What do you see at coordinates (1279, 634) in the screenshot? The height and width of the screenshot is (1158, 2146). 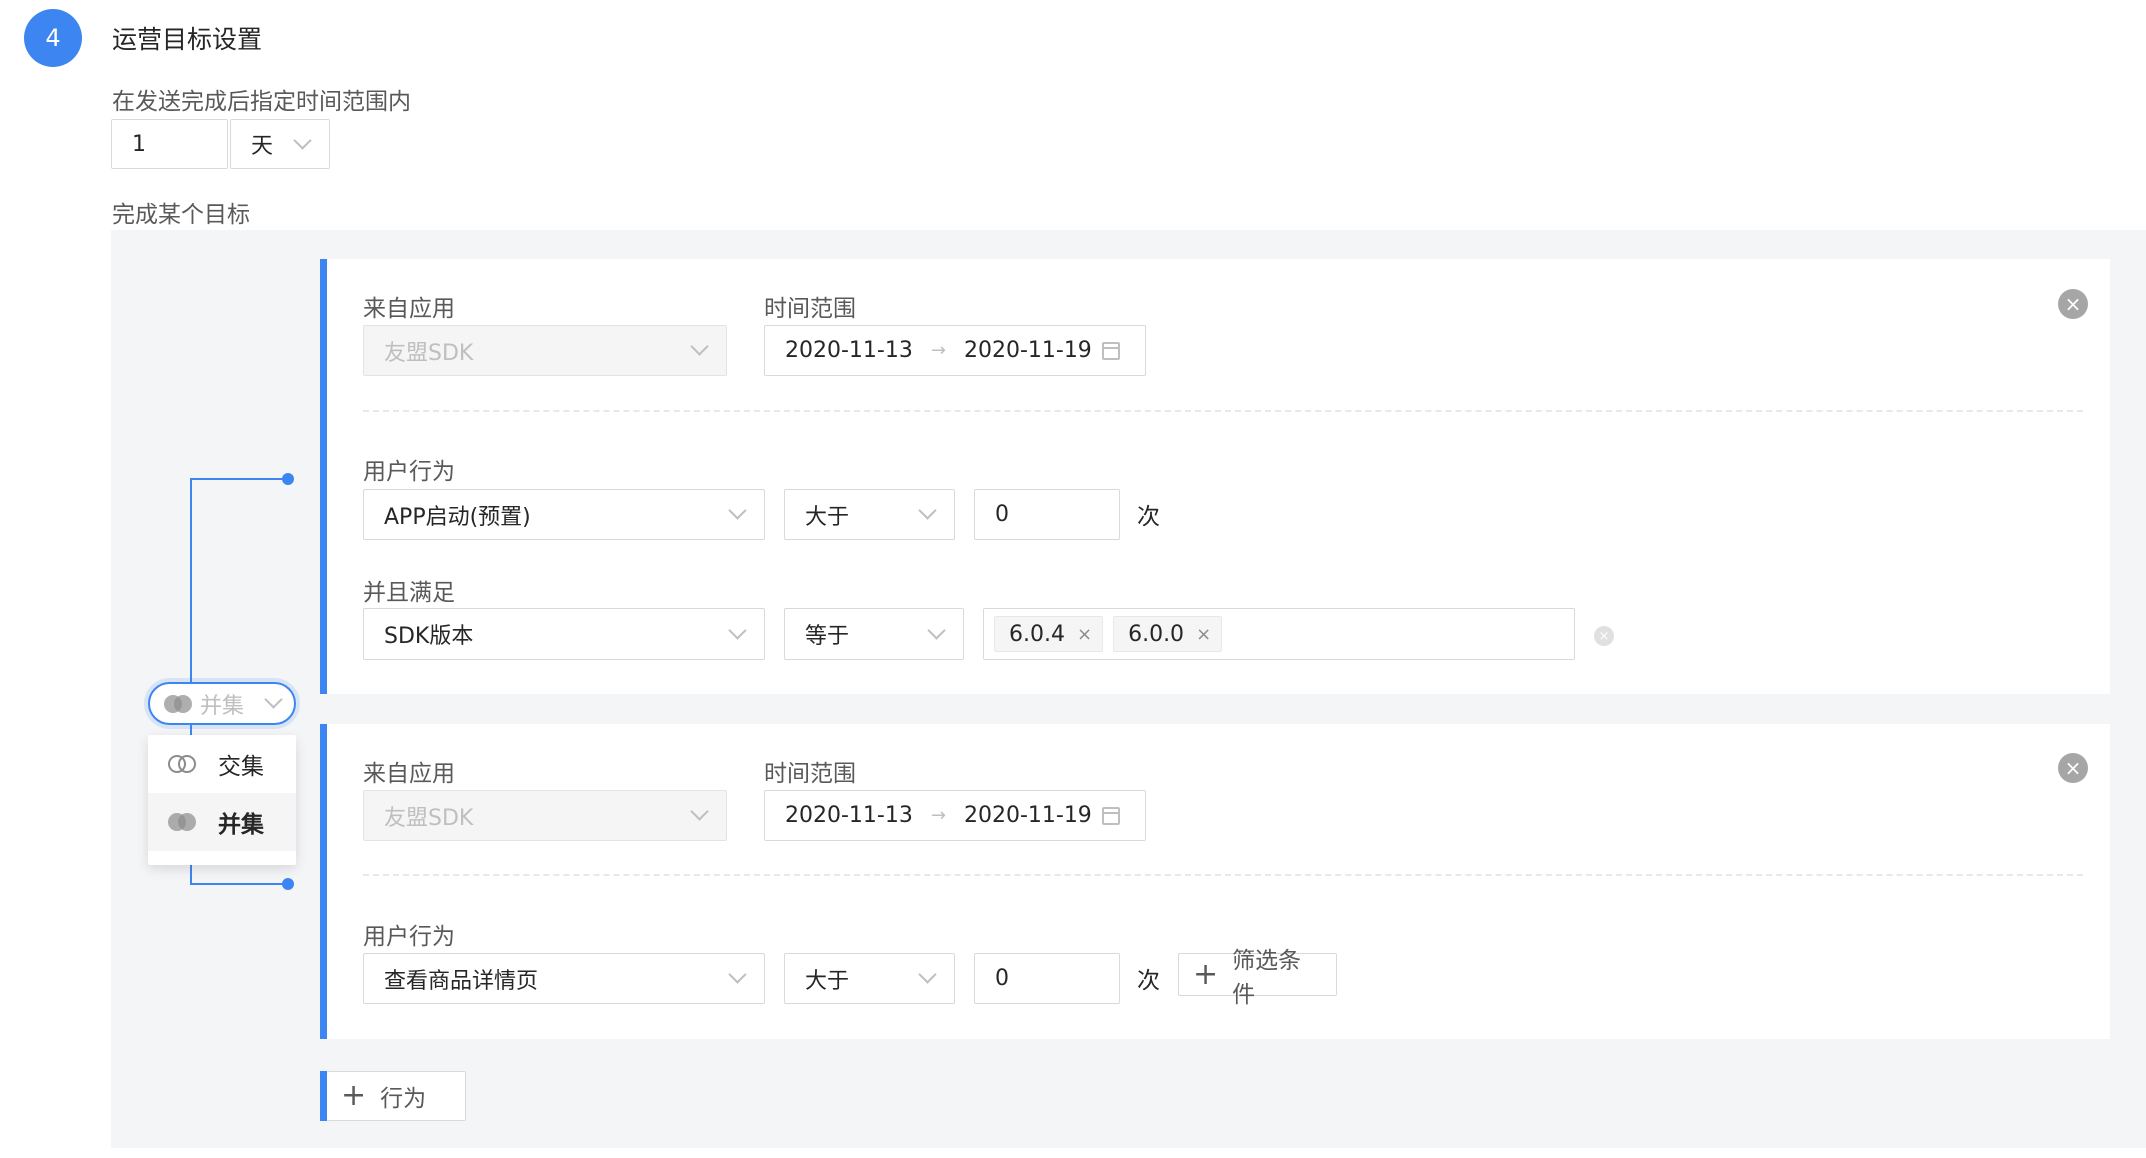 I see `filter-value-multiselect: 6.0.4 × 6.0.0 ×` at bounding box center [1279, 634].